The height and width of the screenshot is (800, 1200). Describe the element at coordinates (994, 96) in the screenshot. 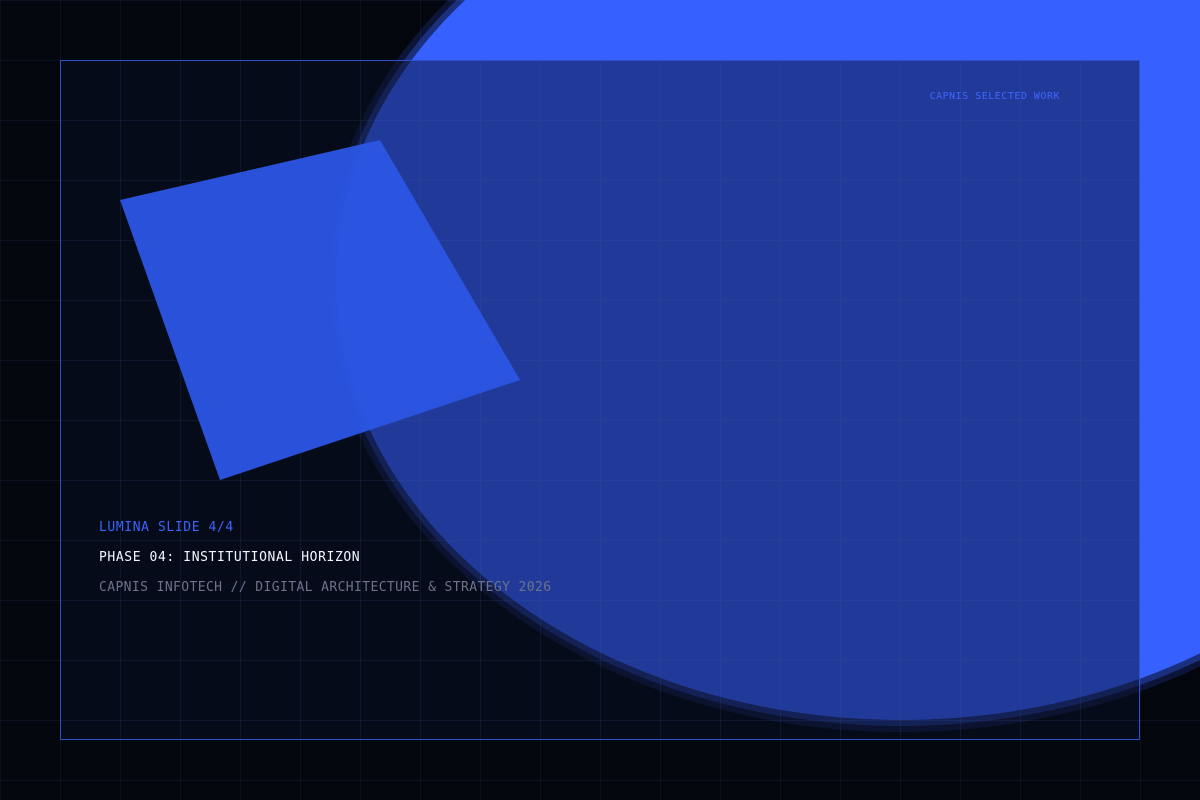

I see `header-tag: CAPNIS SELECTED WORK` at that location.